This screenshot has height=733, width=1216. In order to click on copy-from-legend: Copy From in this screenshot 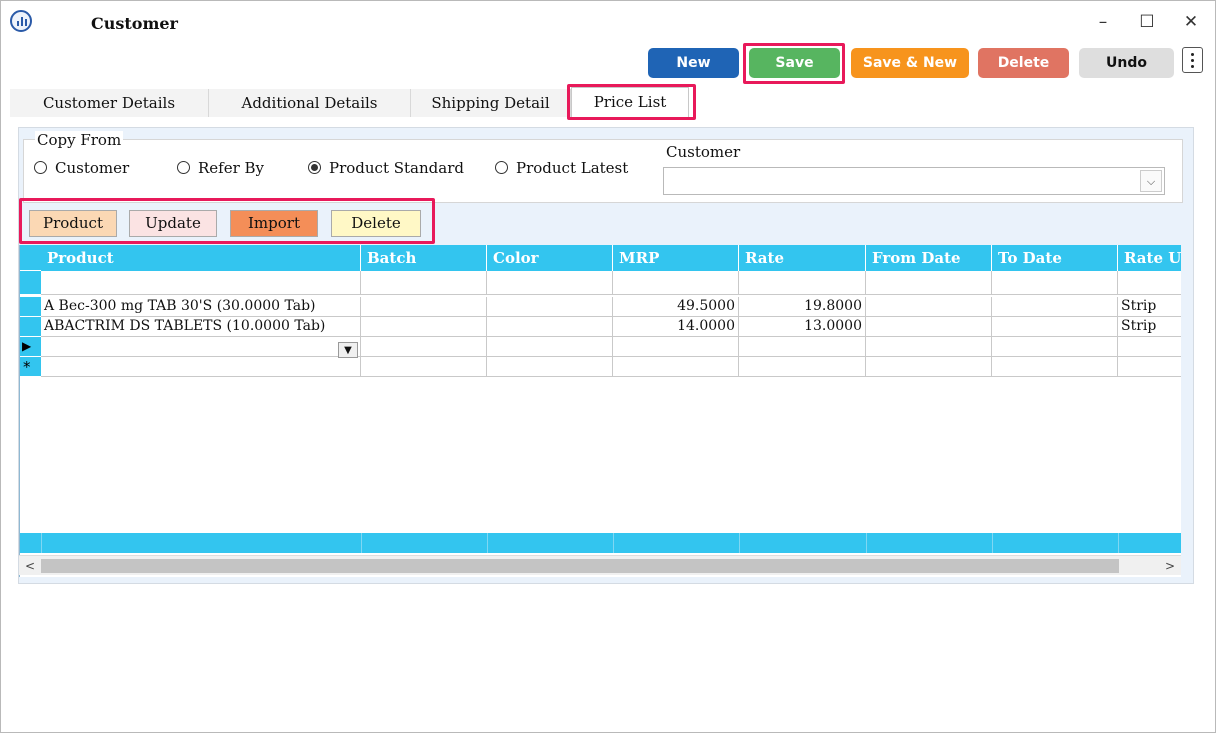, I will do `click(79, 140)`.